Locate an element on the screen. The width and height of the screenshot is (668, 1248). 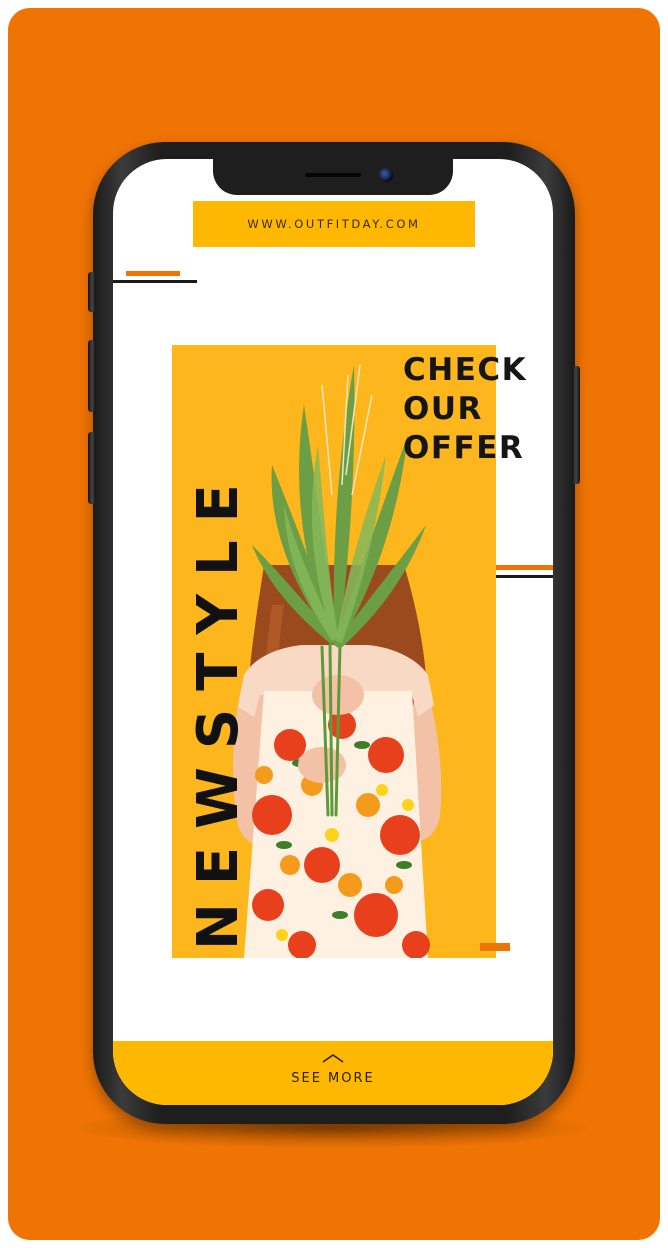
offer-line-2: OUR is located at coordinates (443, 409).